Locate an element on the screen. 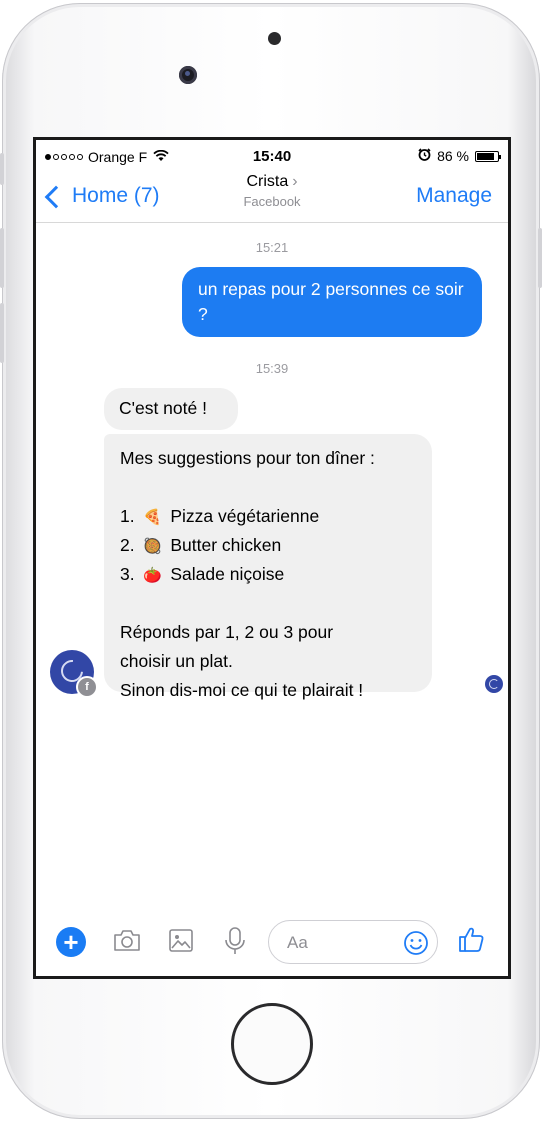 The width and height of the screenshot is (545, 1125). power-button is located at coordinates (540, 258).